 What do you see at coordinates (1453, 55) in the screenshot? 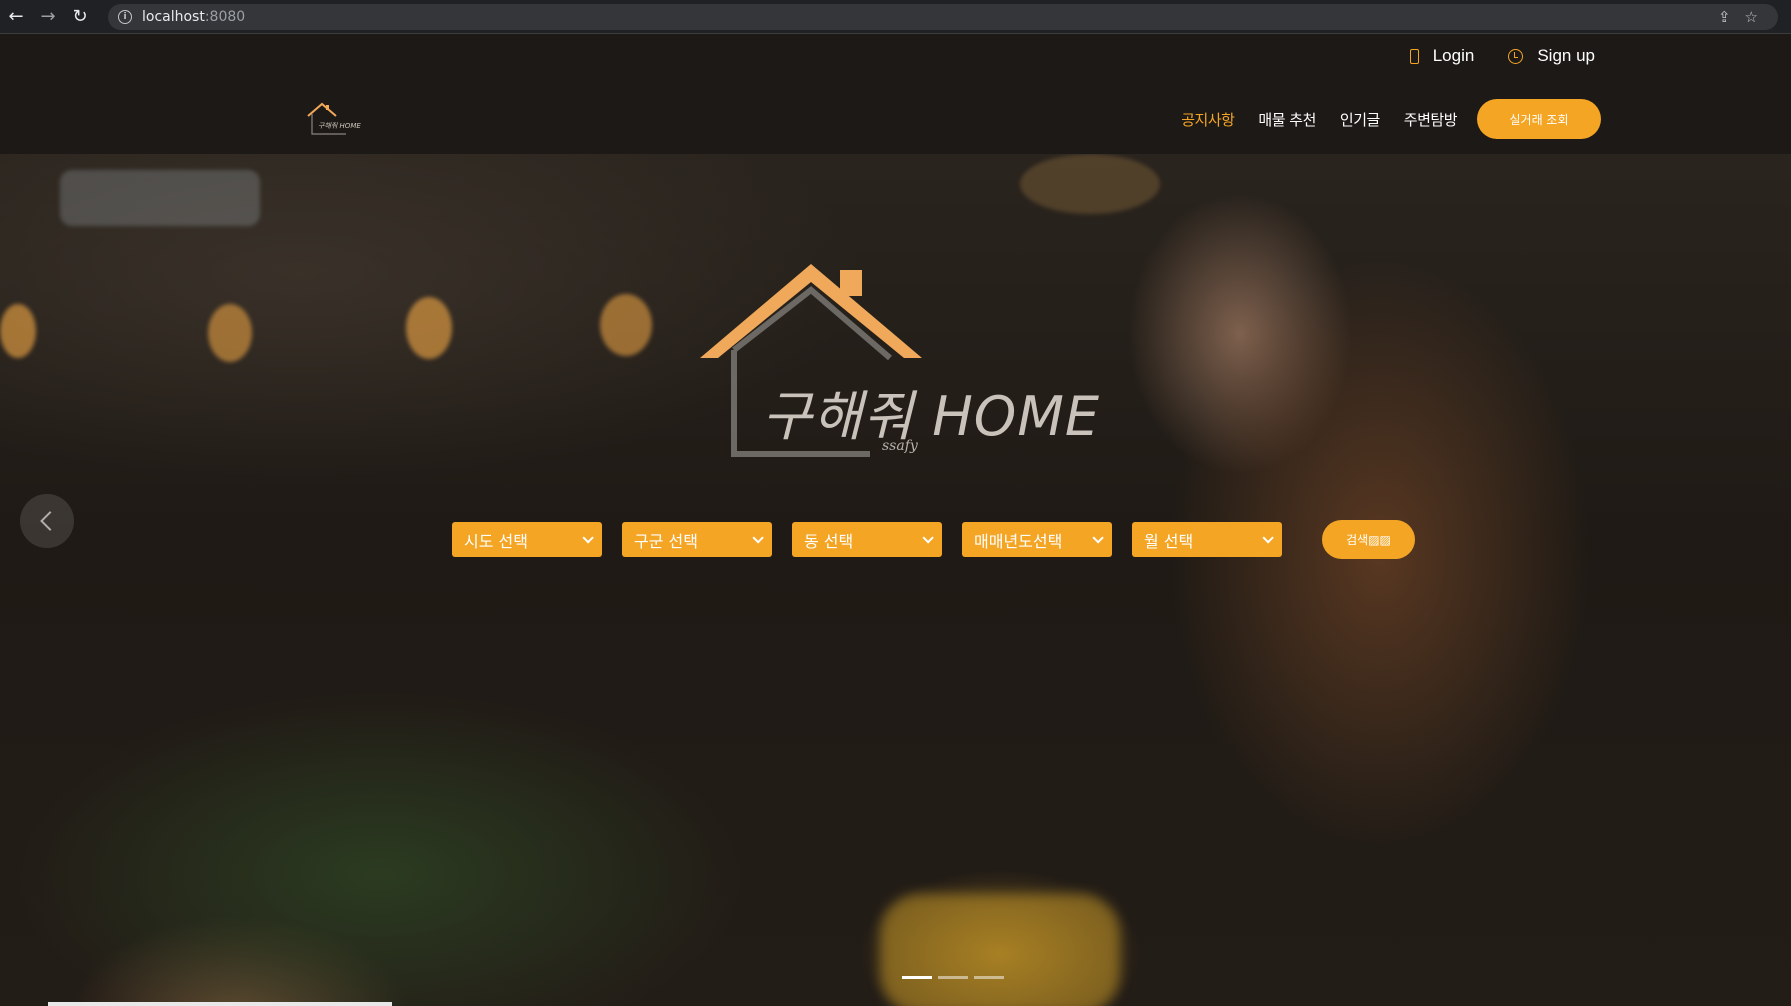
I see `login-label: Login` at bounding box center [1453, 55].